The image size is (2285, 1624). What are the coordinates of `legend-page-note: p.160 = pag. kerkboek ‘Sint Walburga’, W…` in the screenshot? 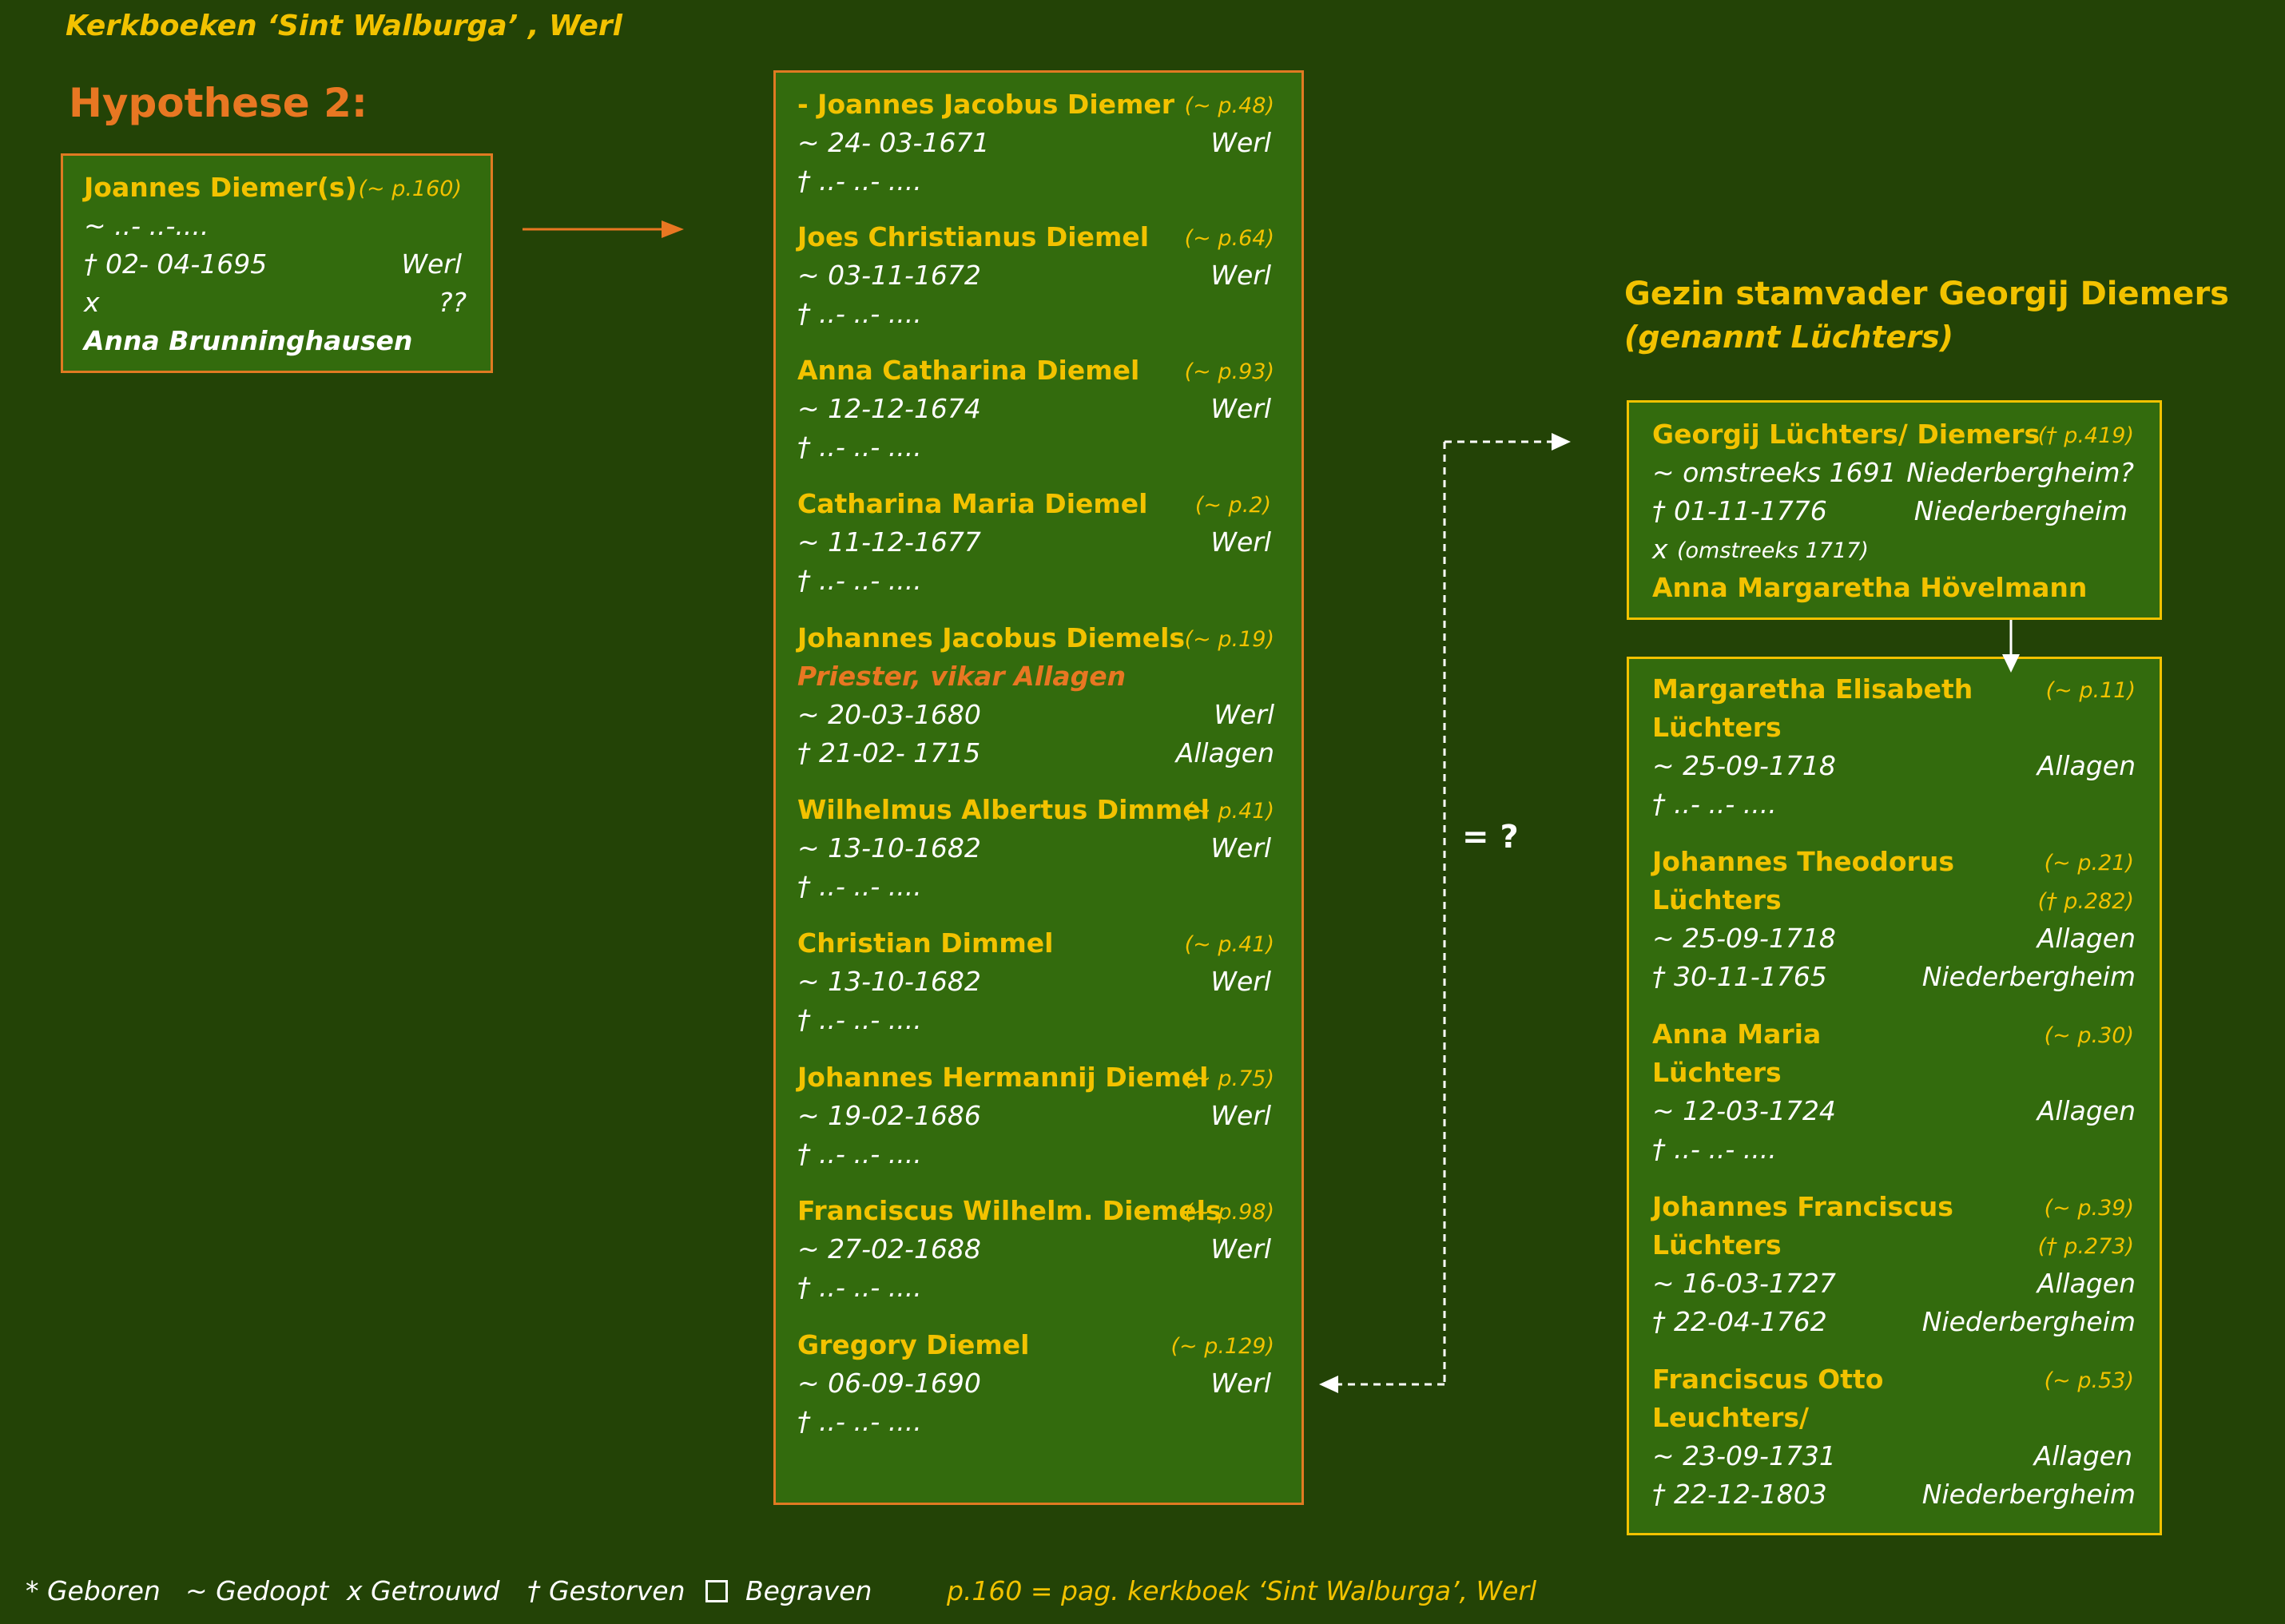 It's located at (1242, 1590).